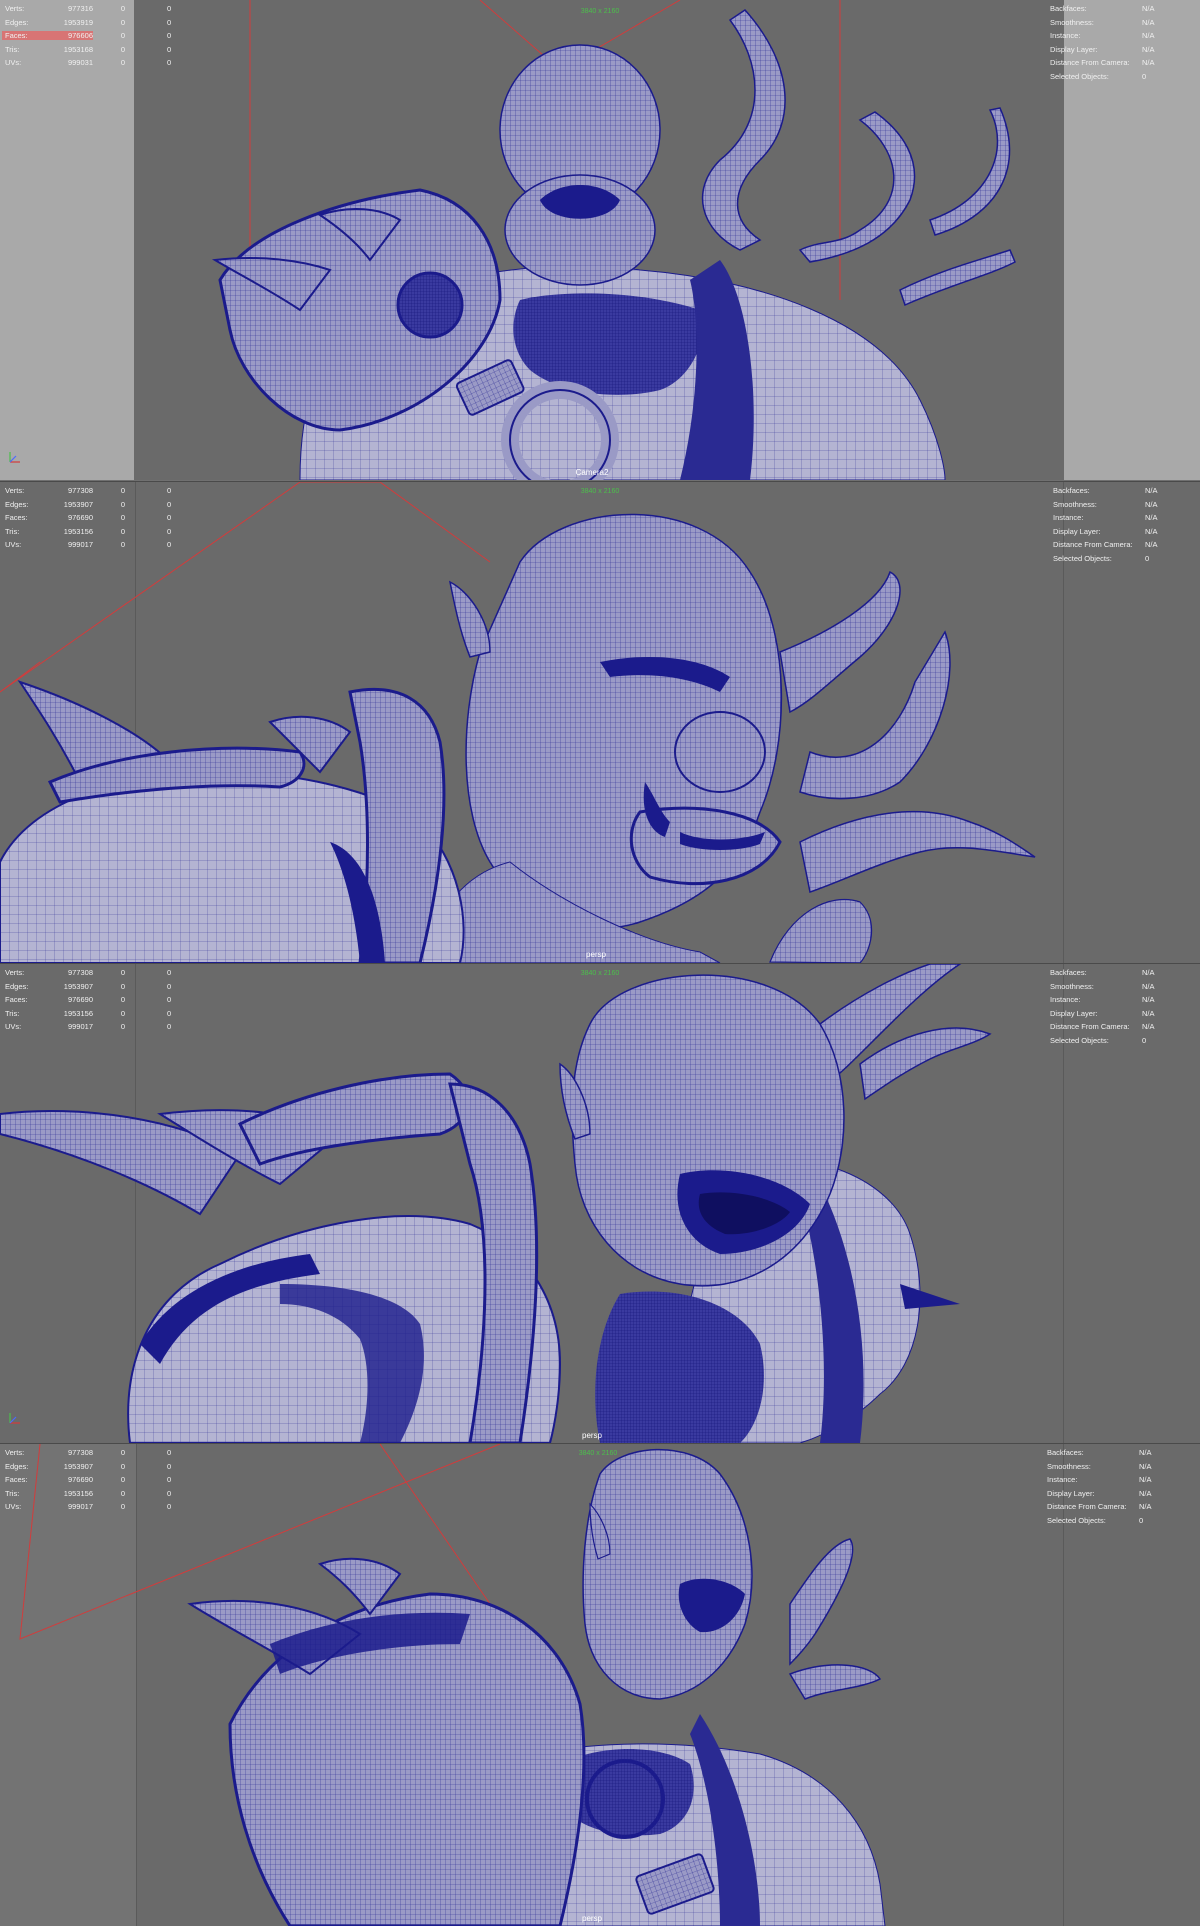  Describe the element at coordinates (88, 63) in the screenshot. I see `stat-row-uvs: UVs: 999031 0 0` at that location.